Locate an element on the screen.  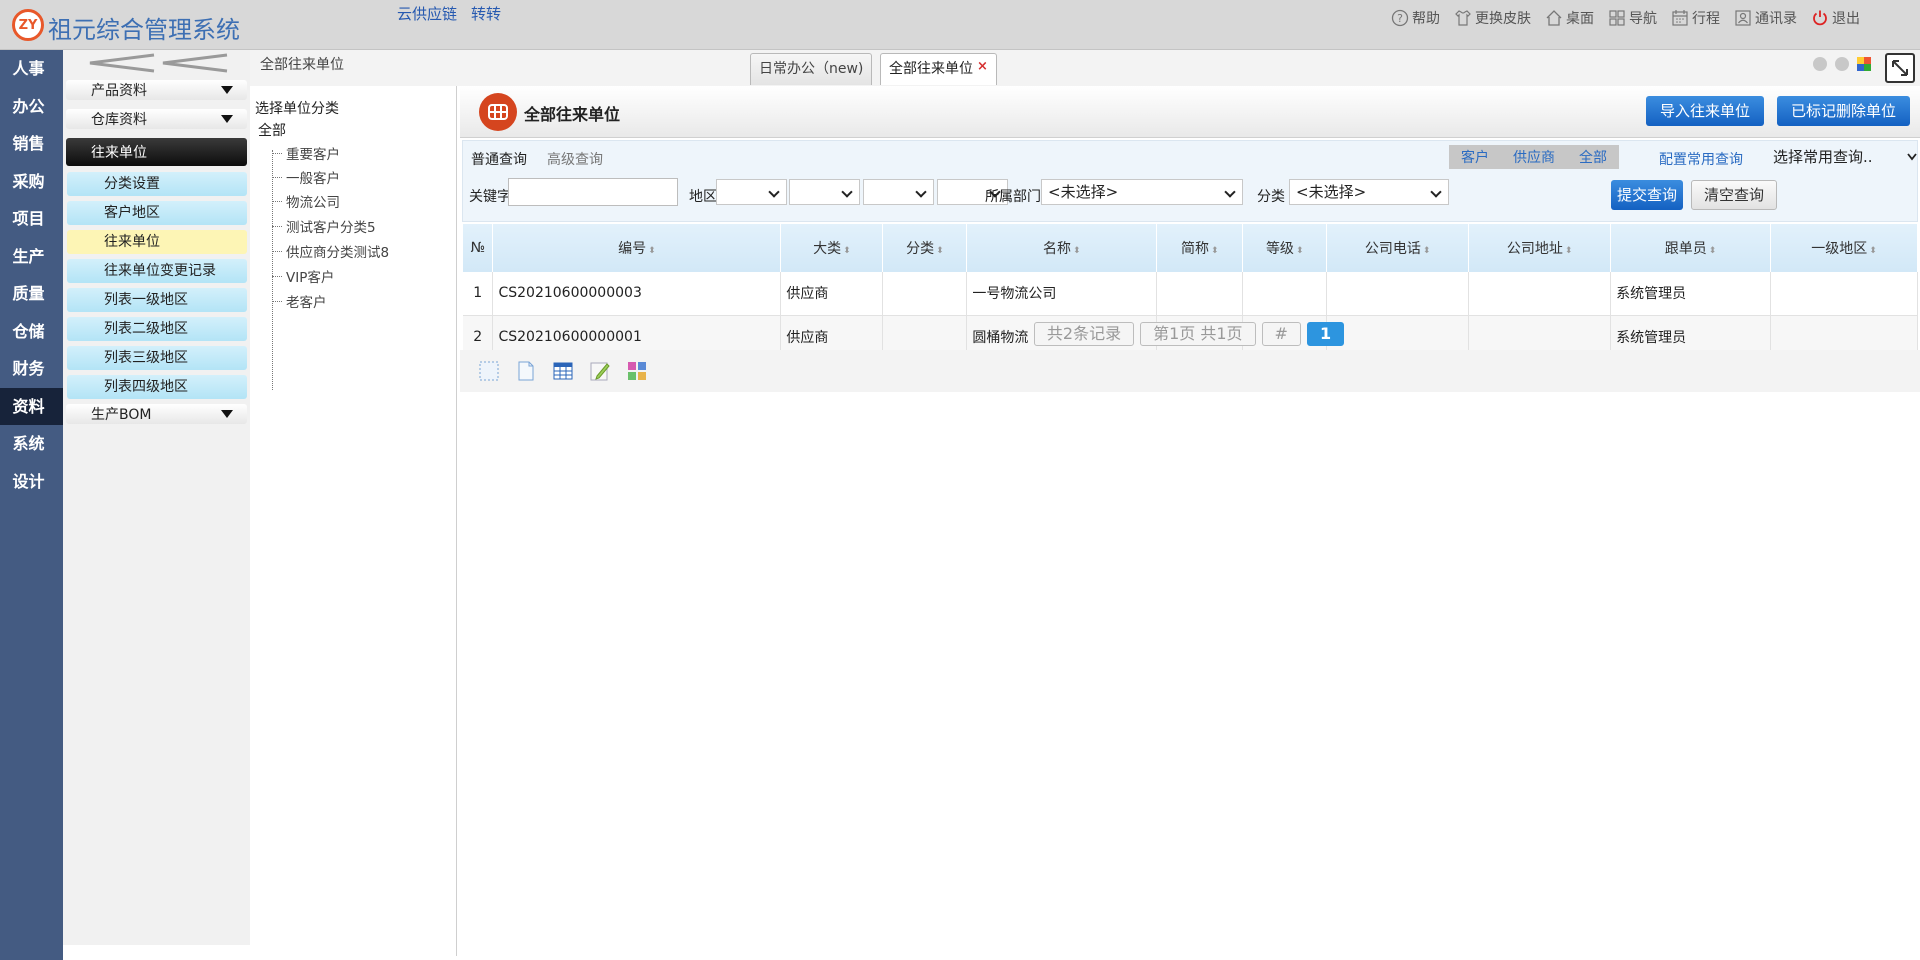
submenu-item-region-level1: 列表一级地区 is located at coordinates (157, 300).